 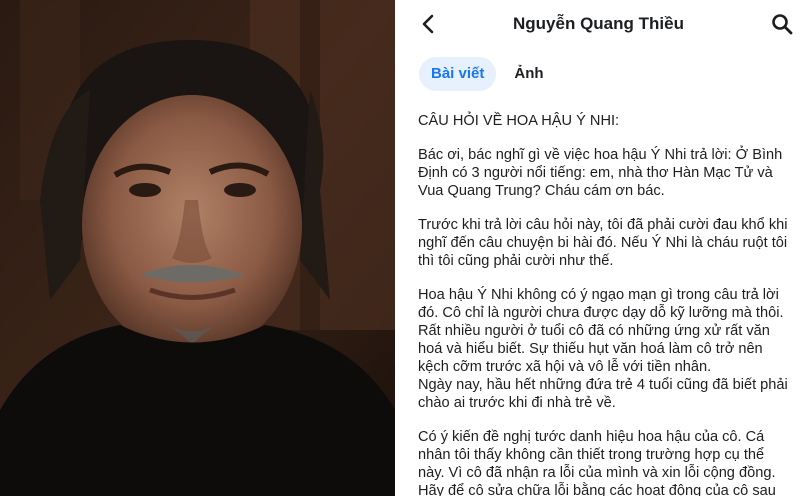 I want to click on page-title: Nguyễn Quang Thiều, so click(x=598, y=23).